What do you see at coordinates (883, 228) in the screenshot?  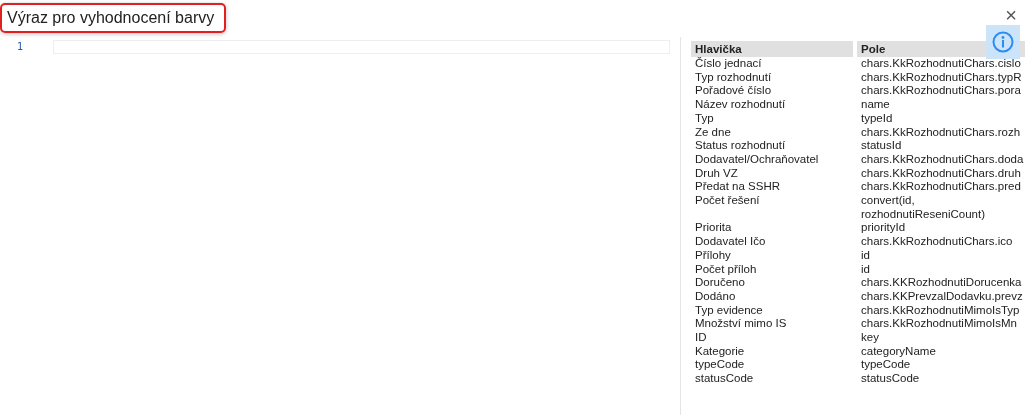 I see `table-cell-text: priorityId` at bounding box center [883, 228].